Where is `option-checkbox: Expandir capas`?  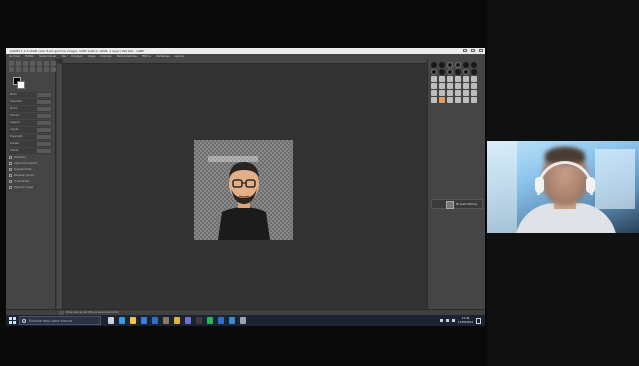
option-checkbox: Expandir capas is located at coordinates (30, 187).